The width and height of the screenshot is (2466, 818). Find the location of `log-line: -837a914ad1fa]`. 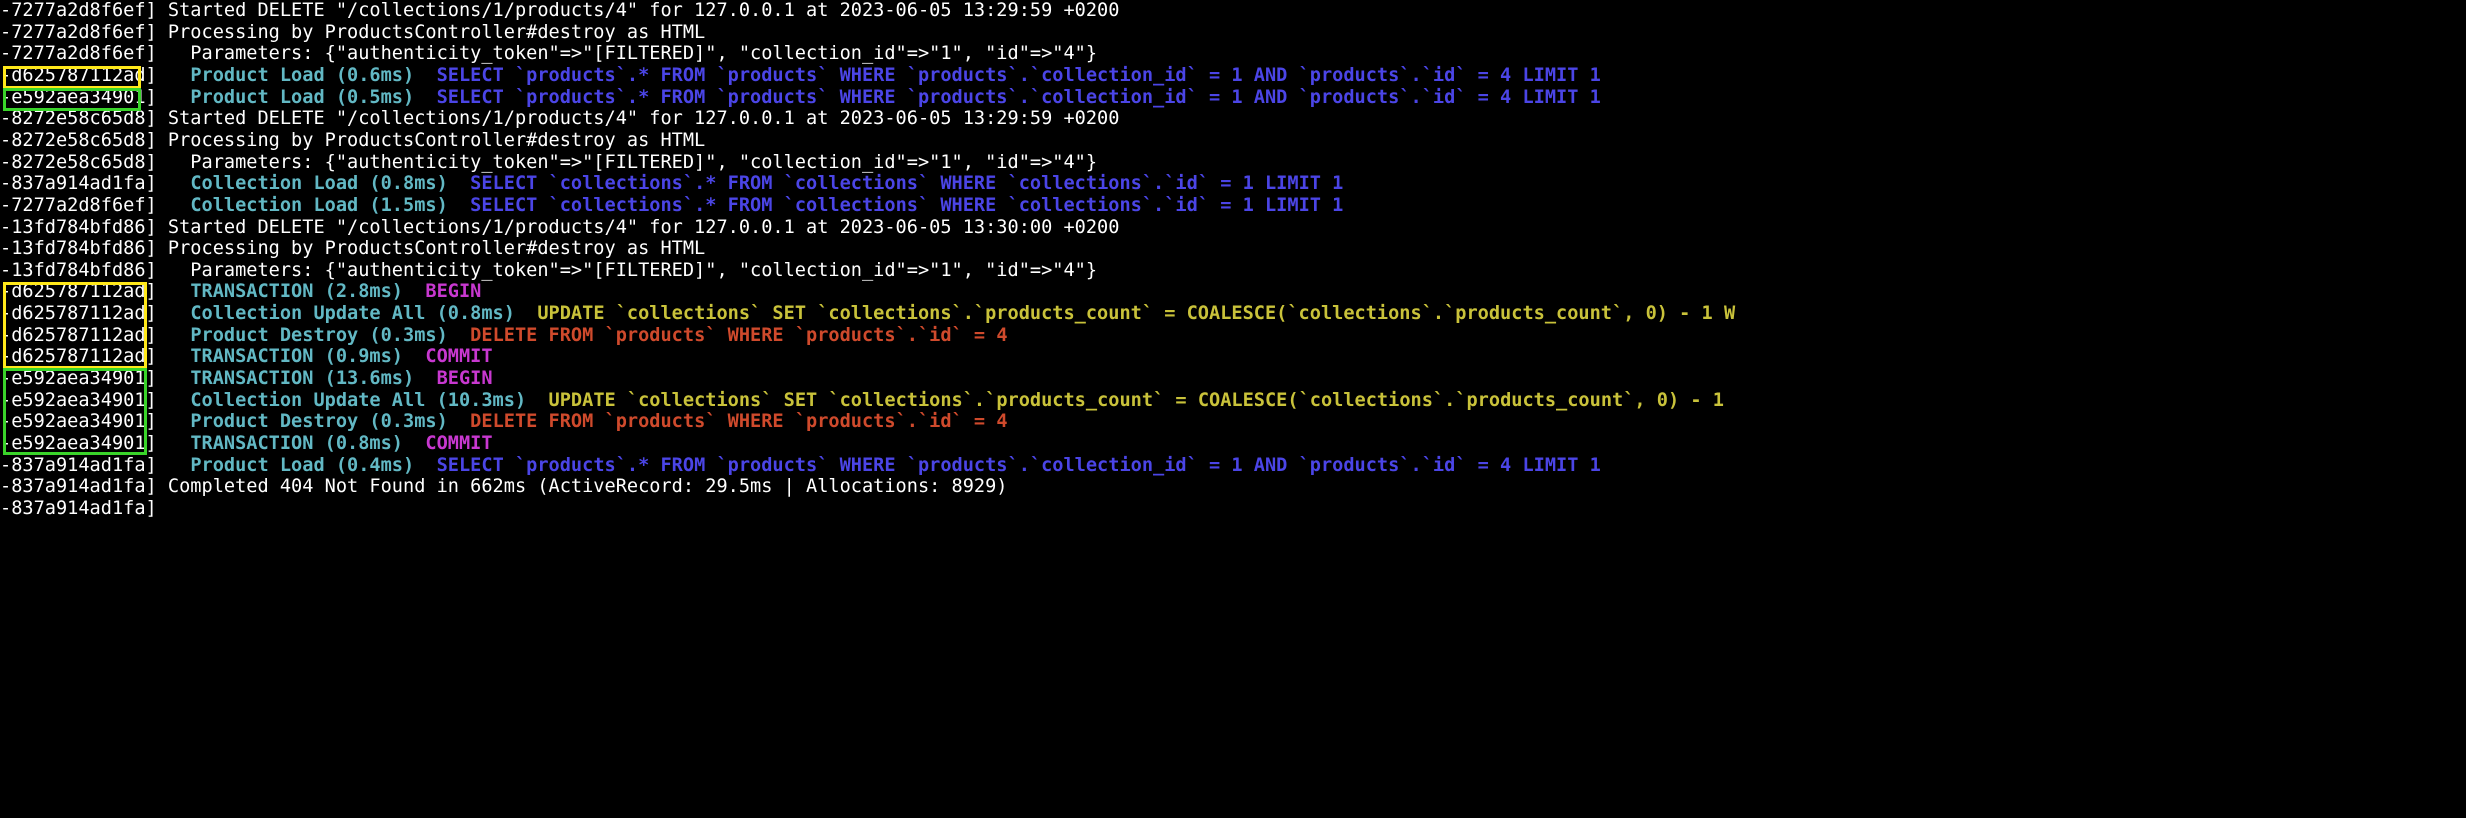

log-line: -837a914ad1fa] is located at coordinates (78, 509).